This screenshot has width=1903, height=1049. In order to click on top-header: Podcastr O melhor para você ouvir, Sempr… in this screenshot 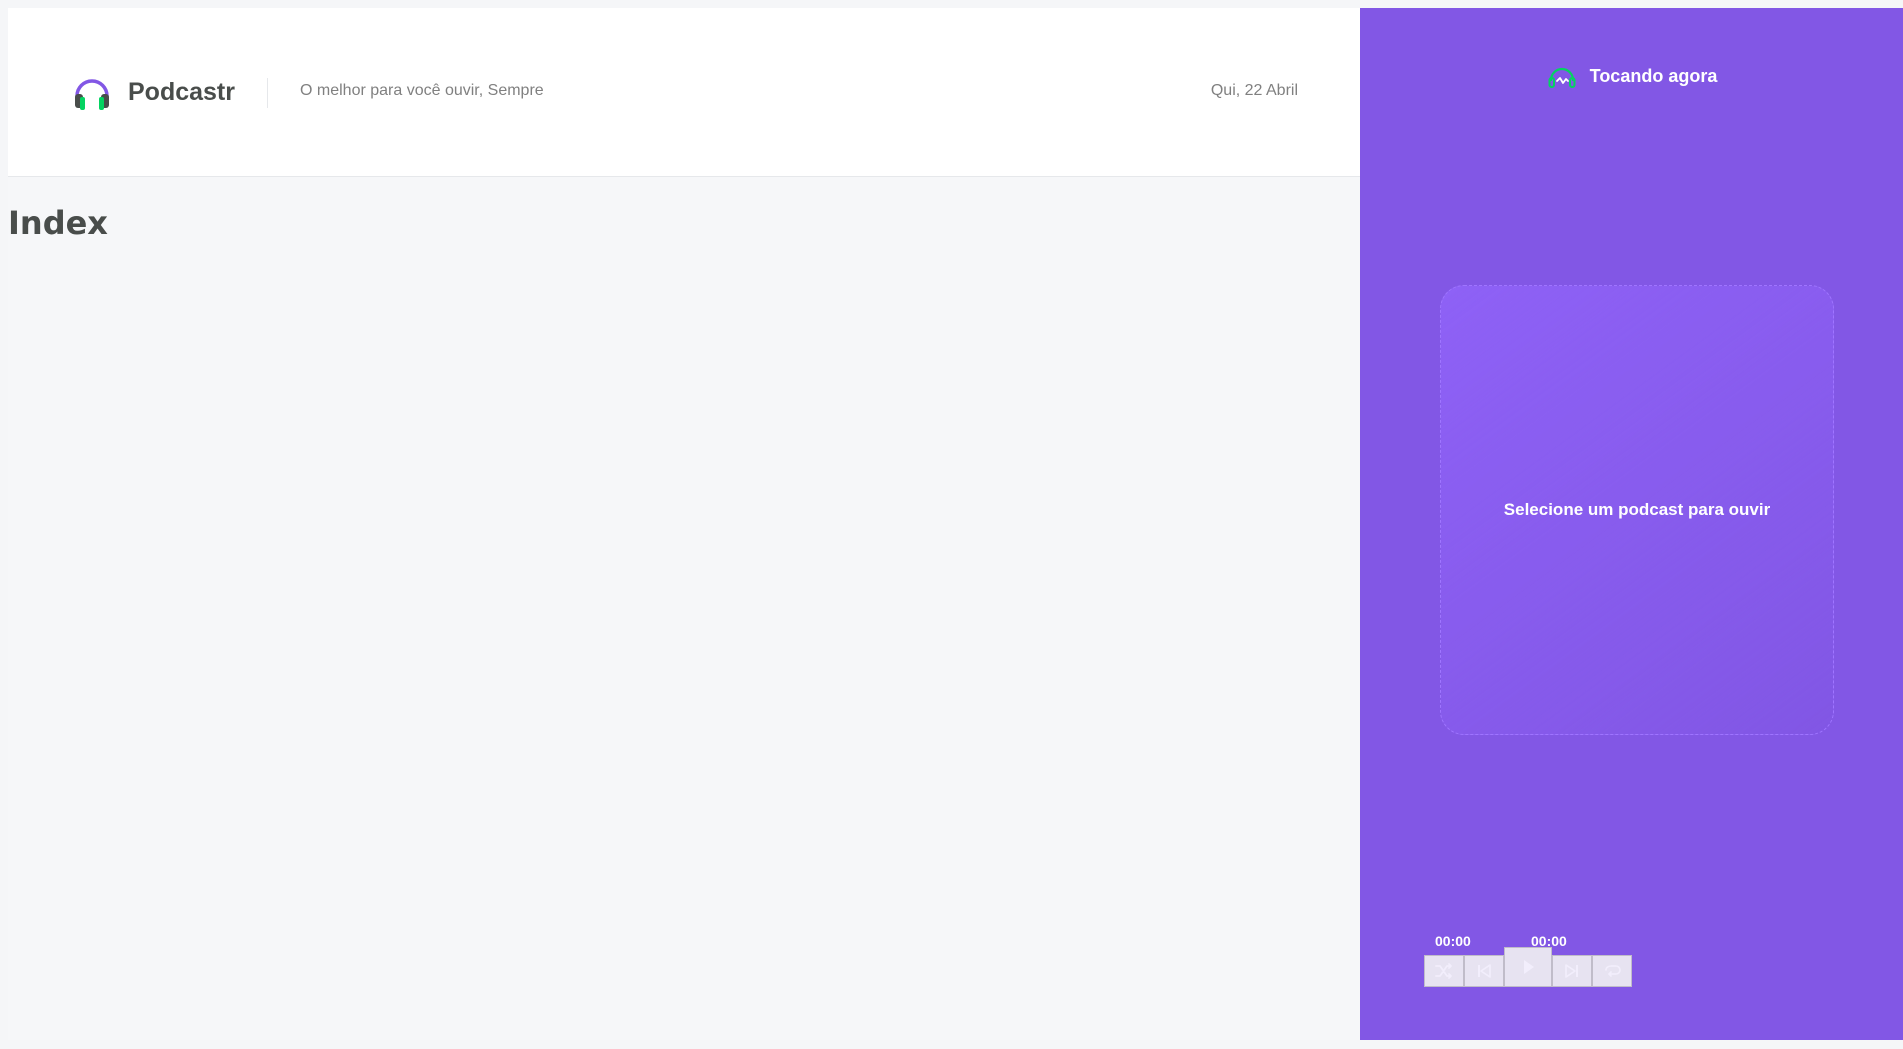, I will do `click(684, 92)`.